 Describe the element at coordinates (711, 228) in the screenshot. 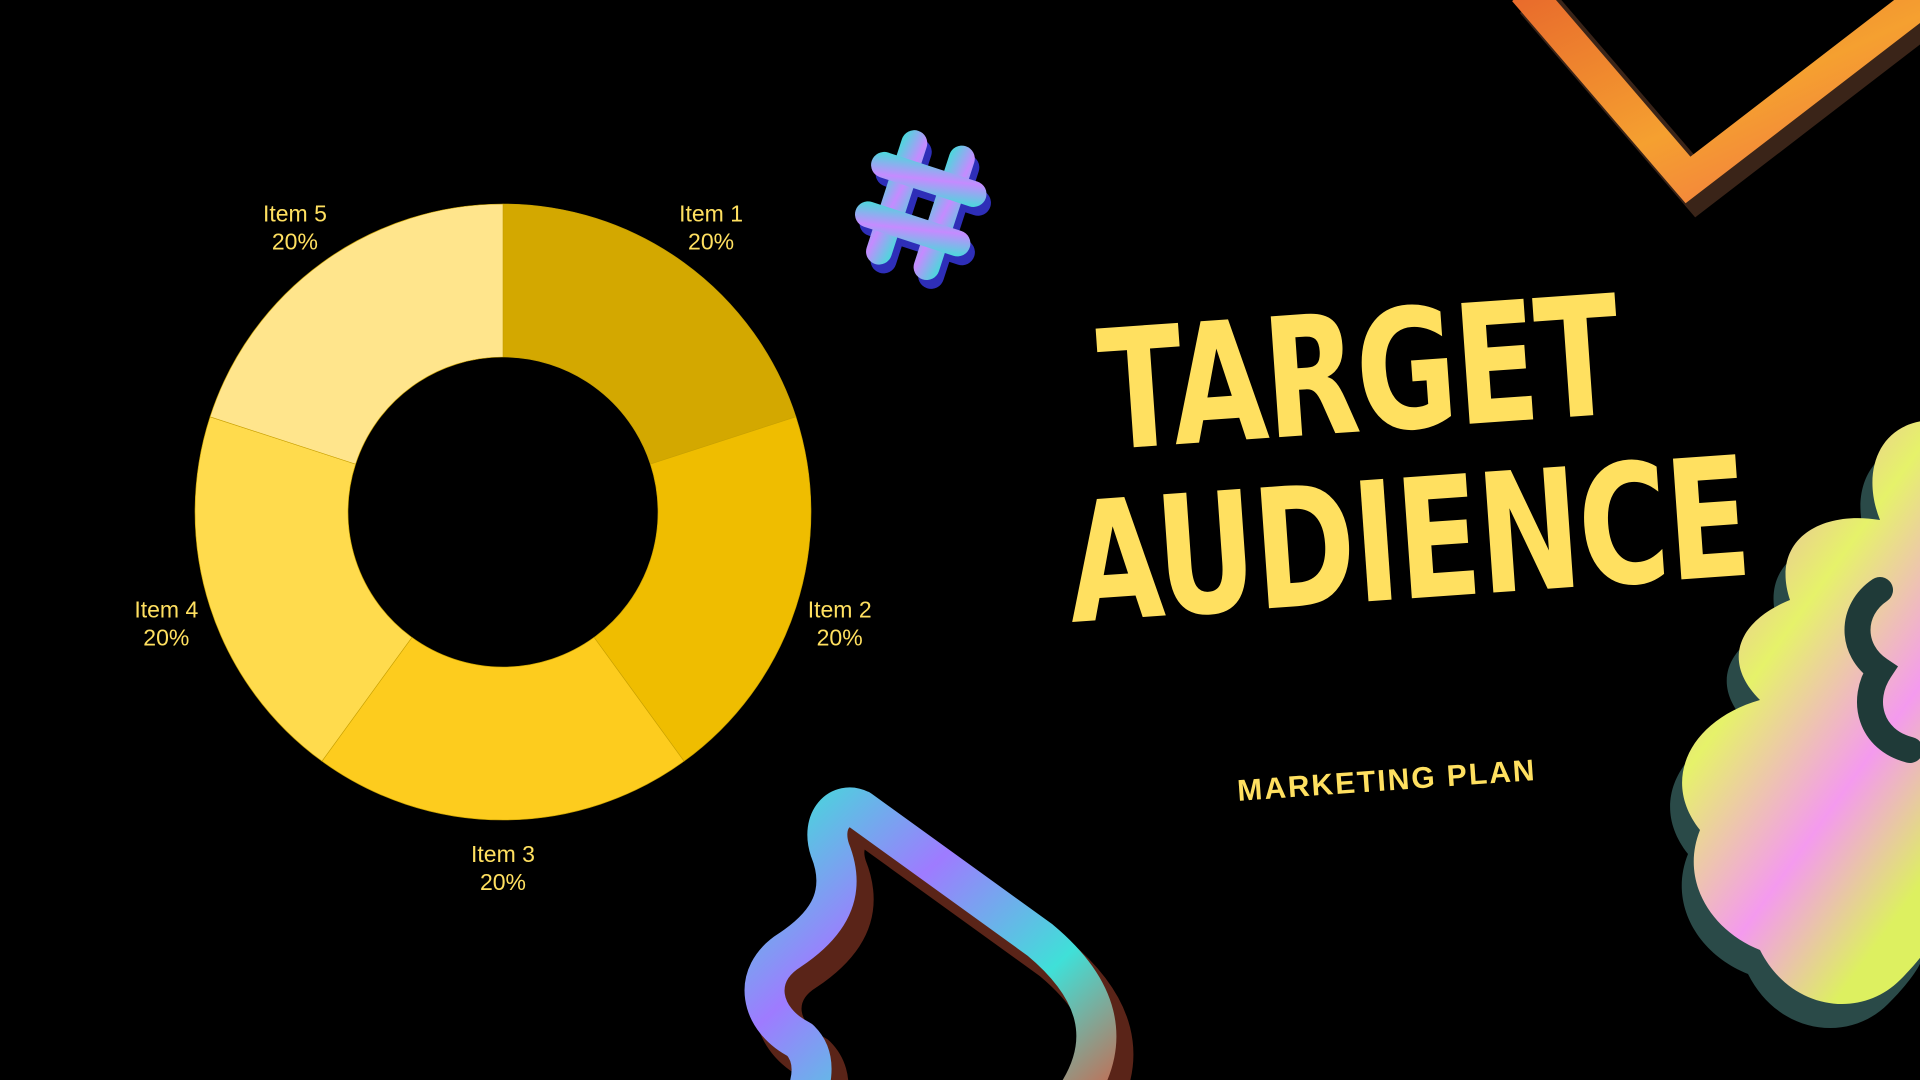

I see `donut-label-item-1: Item 1 20%` at that location.